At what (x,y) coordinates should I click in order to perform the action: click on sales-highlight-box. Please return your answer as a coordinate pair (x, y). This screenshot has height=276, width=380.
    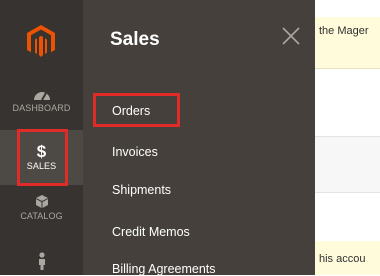
    Looking at the image, I should click on (42, 157).